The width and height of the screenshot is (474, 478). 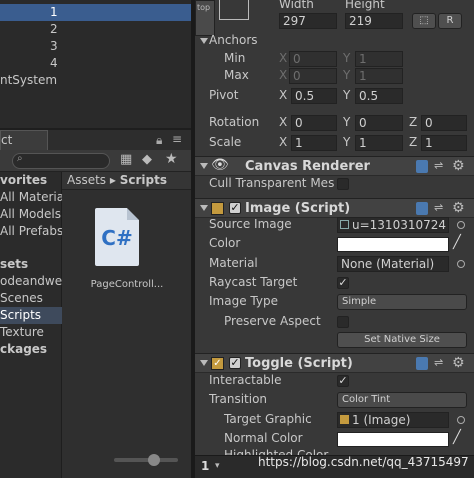 I want to click on height-field: 219, so click(x=374, y=21).